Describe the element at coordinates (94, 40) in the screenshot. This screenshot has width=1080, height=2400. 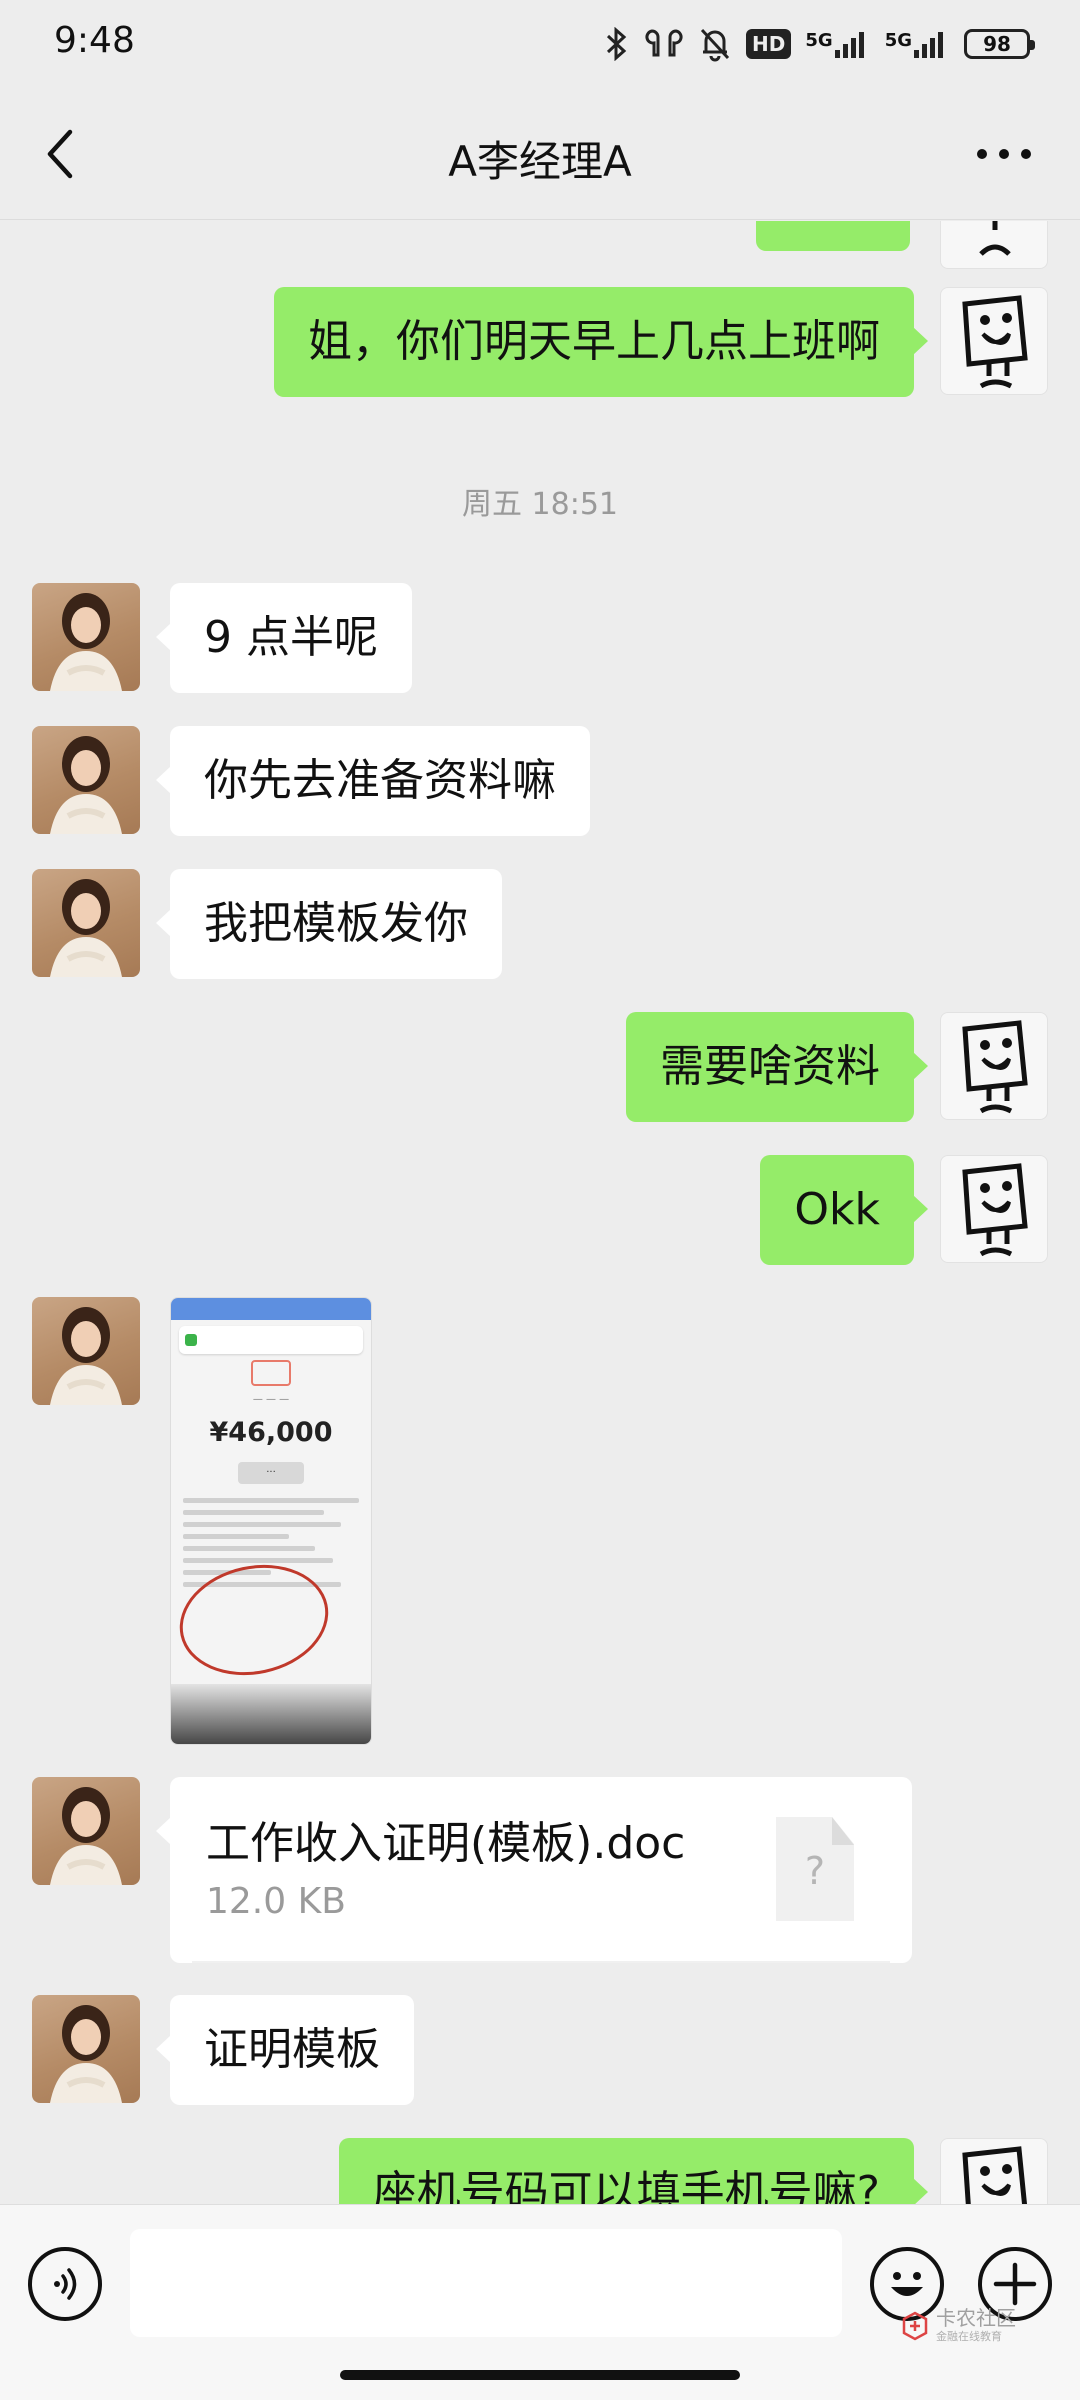
I see `status-time: 9:48` at that location.